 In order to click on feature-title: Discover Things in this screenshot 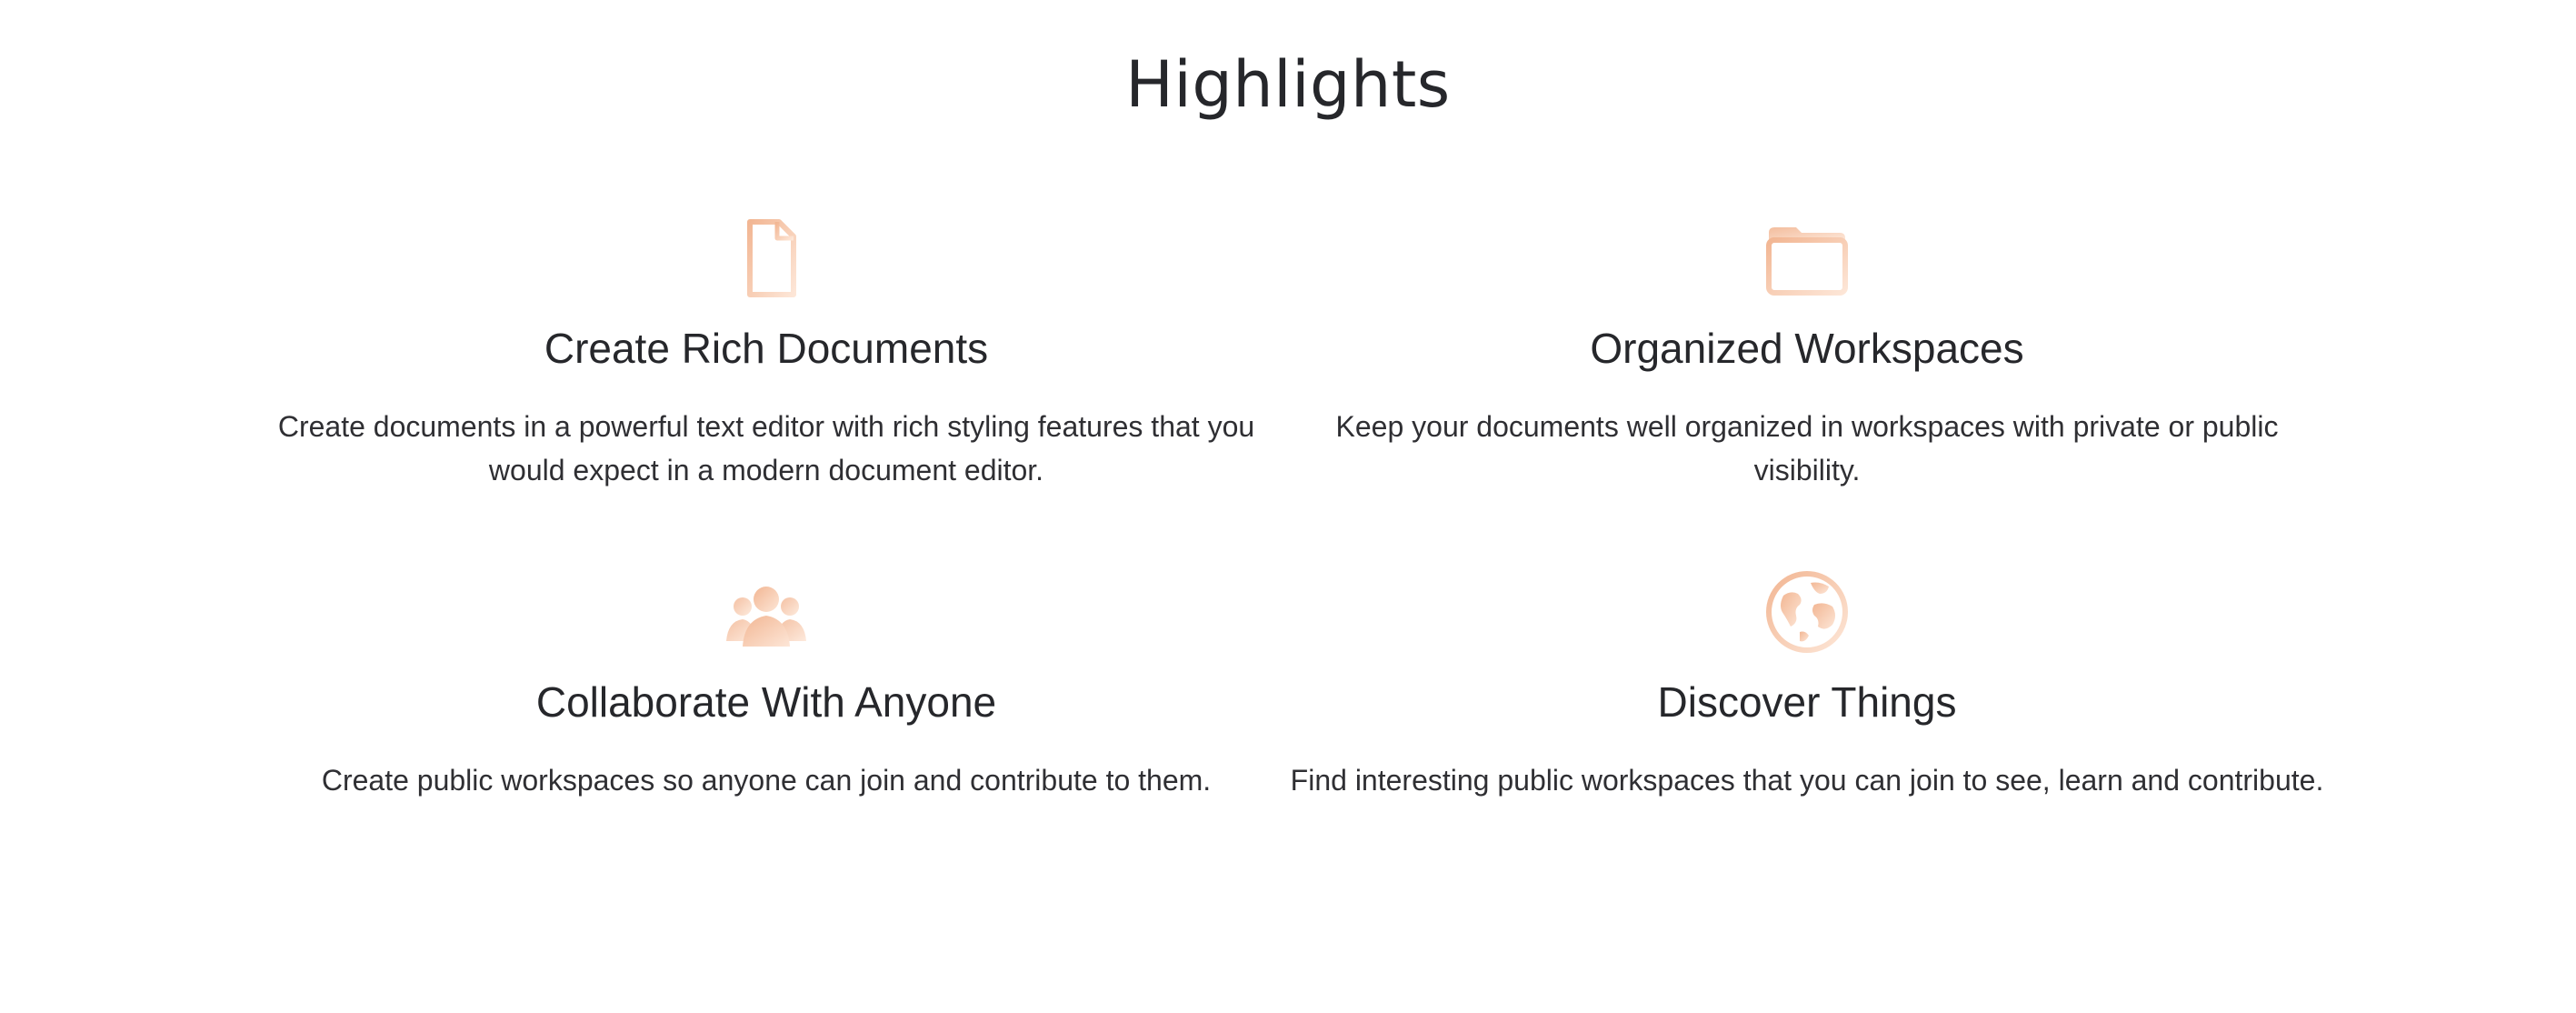, I will do `click(1807, 702)`.